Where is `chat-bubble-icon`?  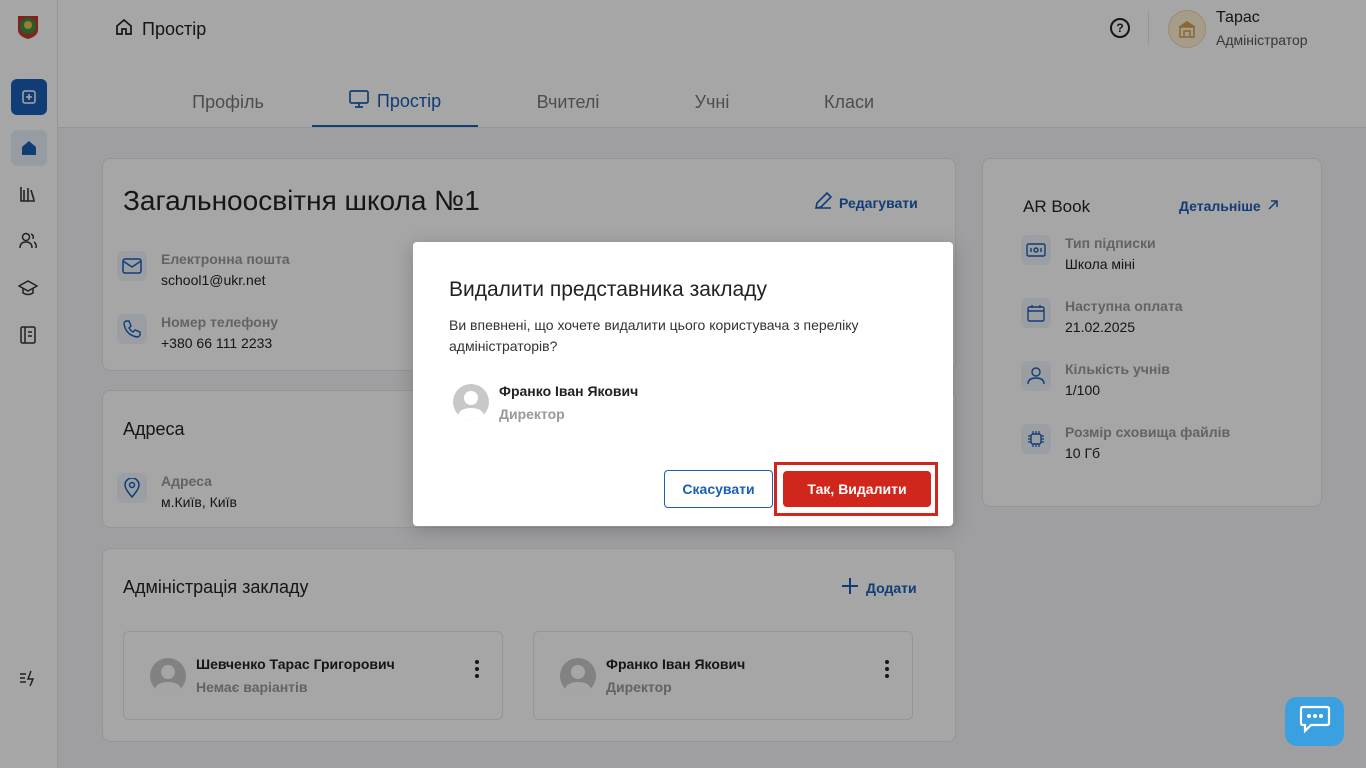
chat-bubble-icon is located at coordinates (1315, 721).